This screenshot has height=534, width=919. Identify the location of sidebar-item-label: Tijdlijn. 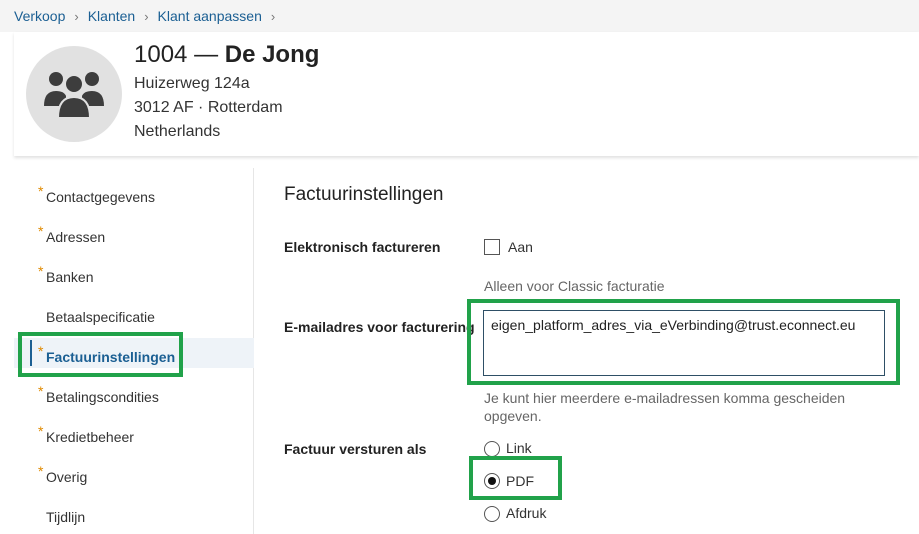
(66, 517).